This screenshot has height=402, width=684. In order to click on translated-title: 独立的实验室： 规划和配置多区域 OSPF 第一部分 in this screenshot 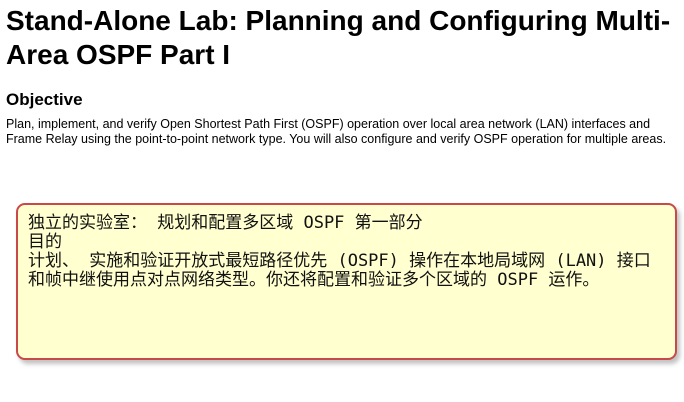, I will do `click(225, 223)`.